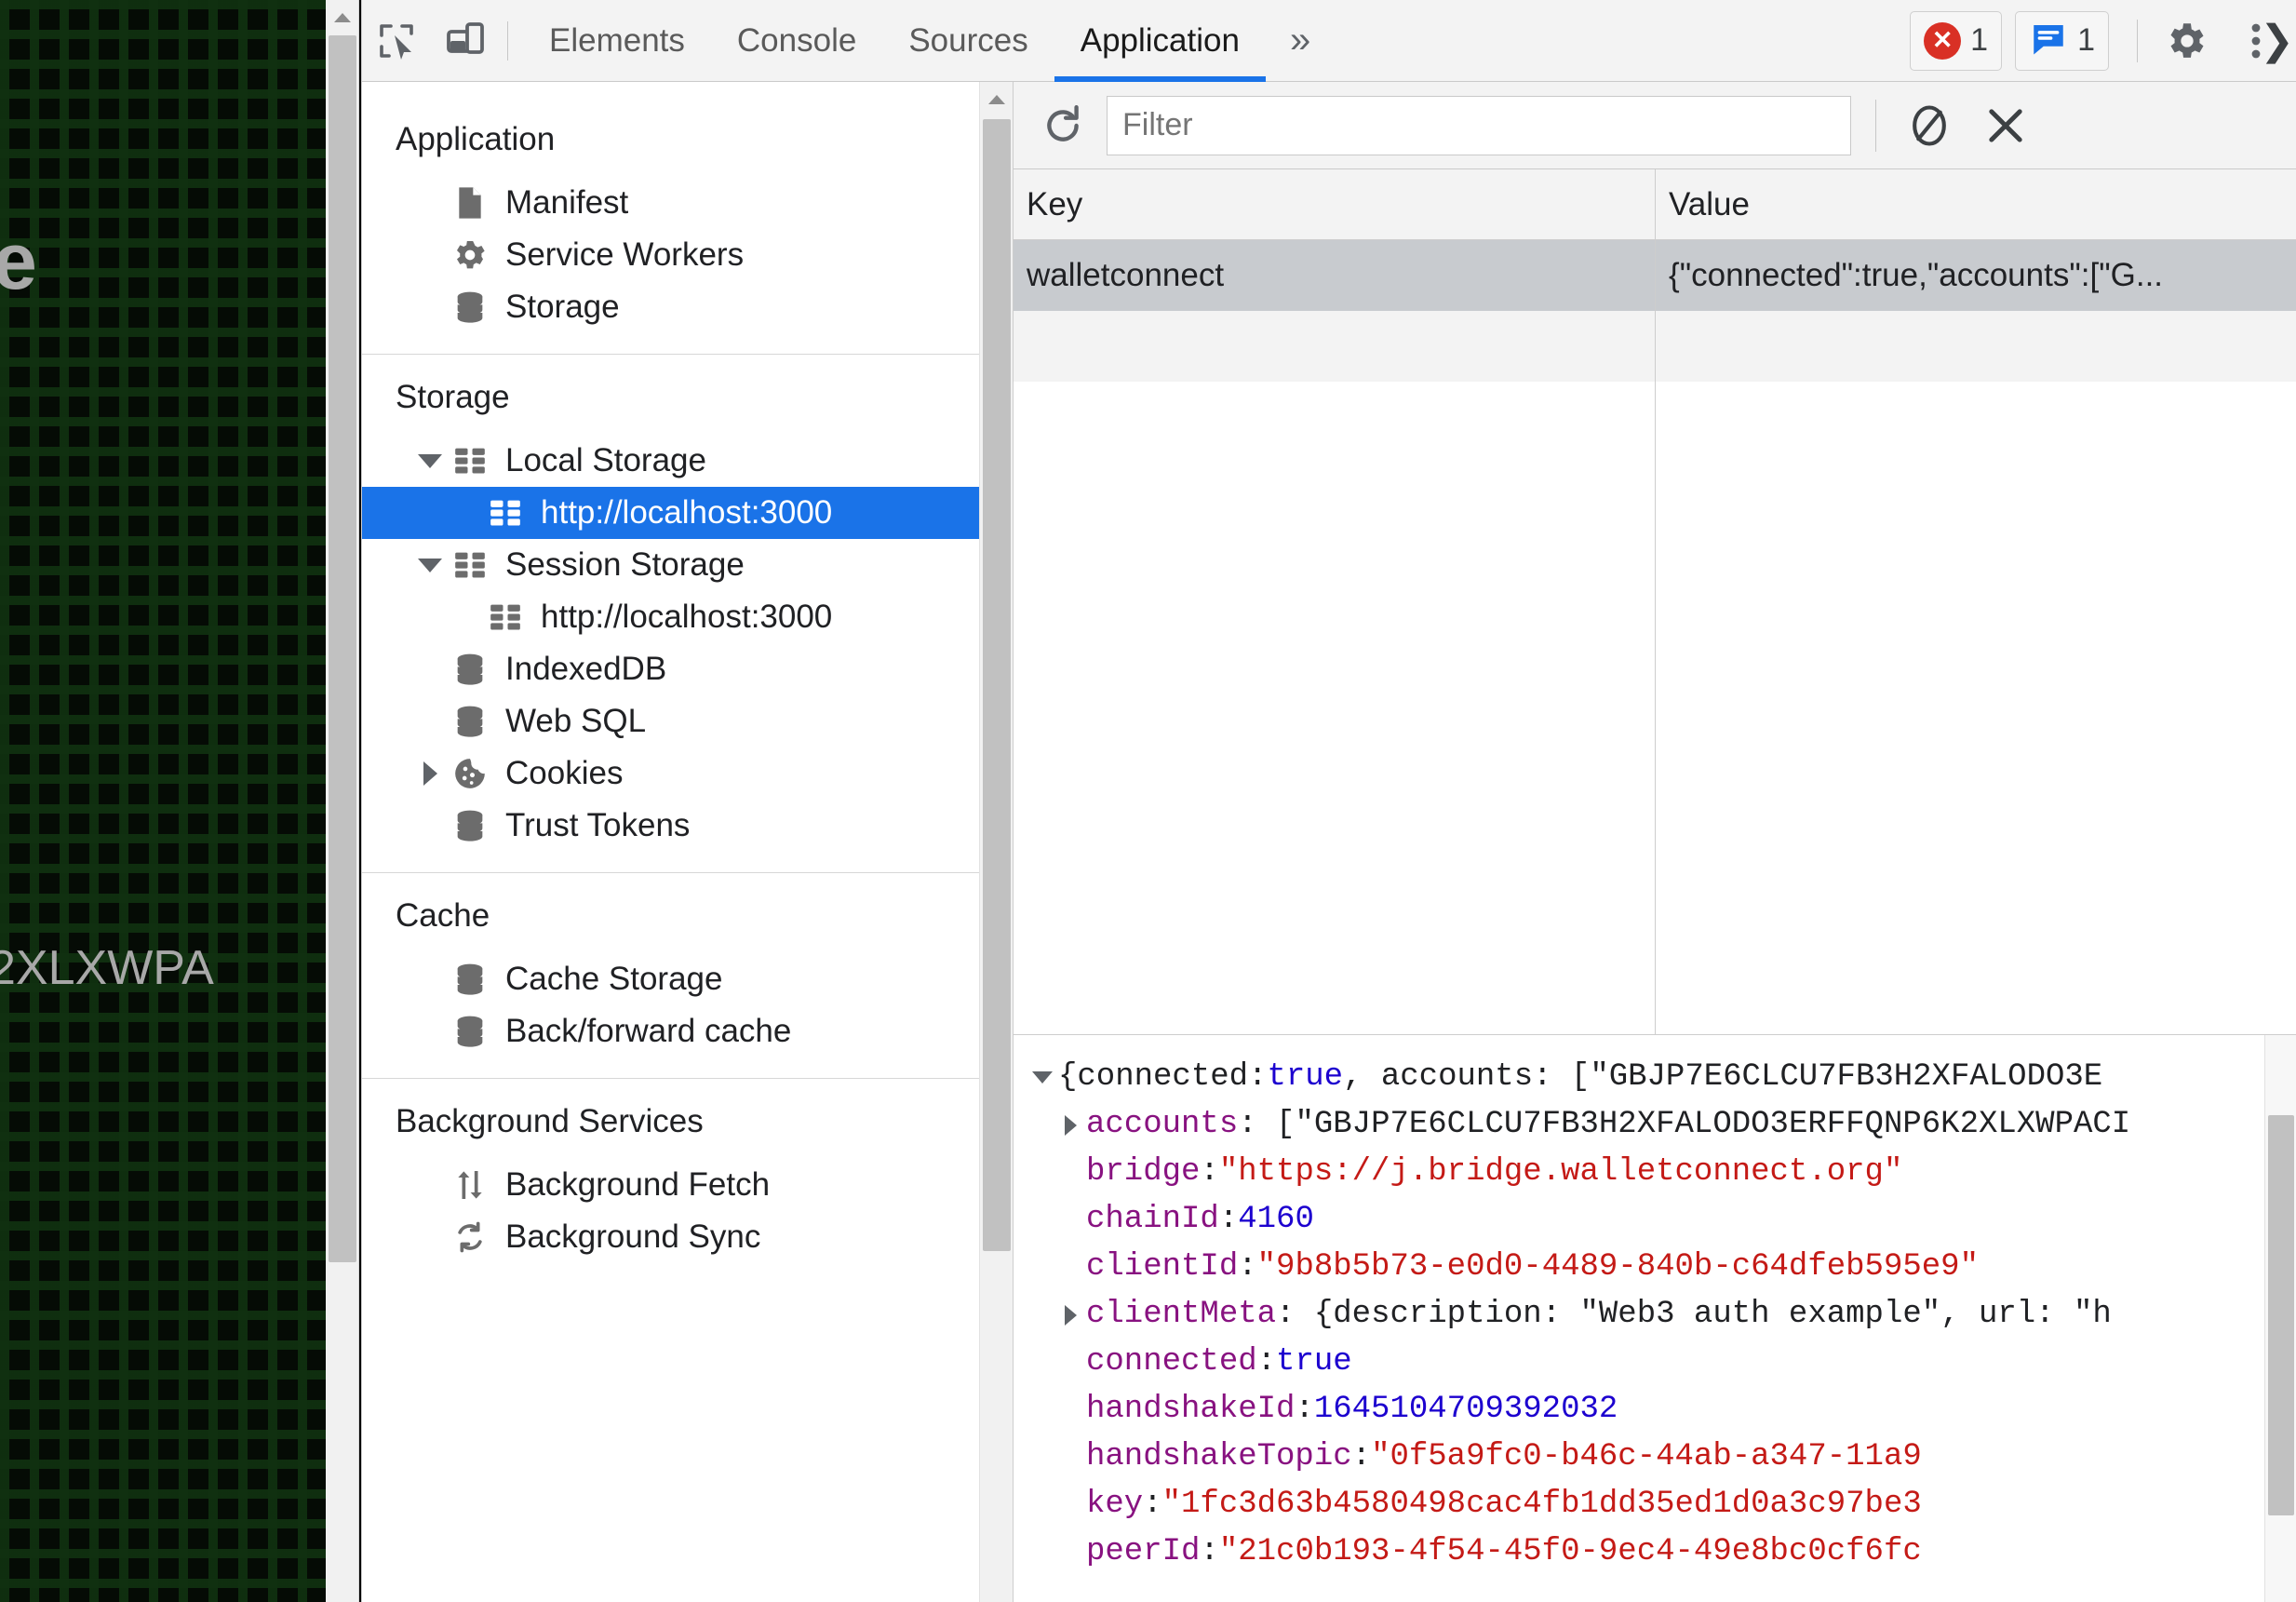 This screenshot has height=1602, width=2296. What do you see at coordinates (1655, 346) in the screenshot?
I see `table-row-empty` at bounding box center [1655, 346].